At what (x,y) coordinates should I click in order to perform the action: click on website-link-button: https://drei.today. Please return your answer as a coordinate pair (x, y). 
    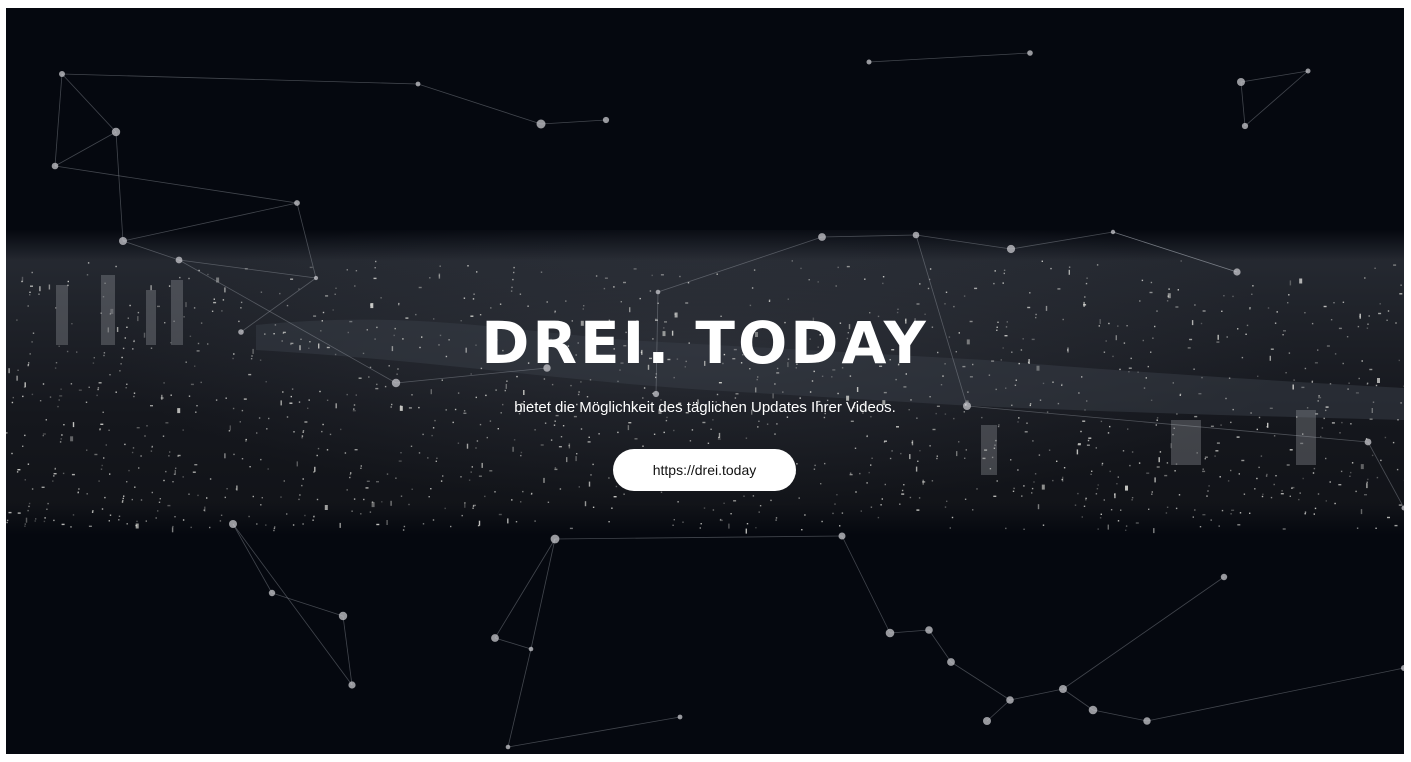
    Looking at the image, I should click on (704, 470).